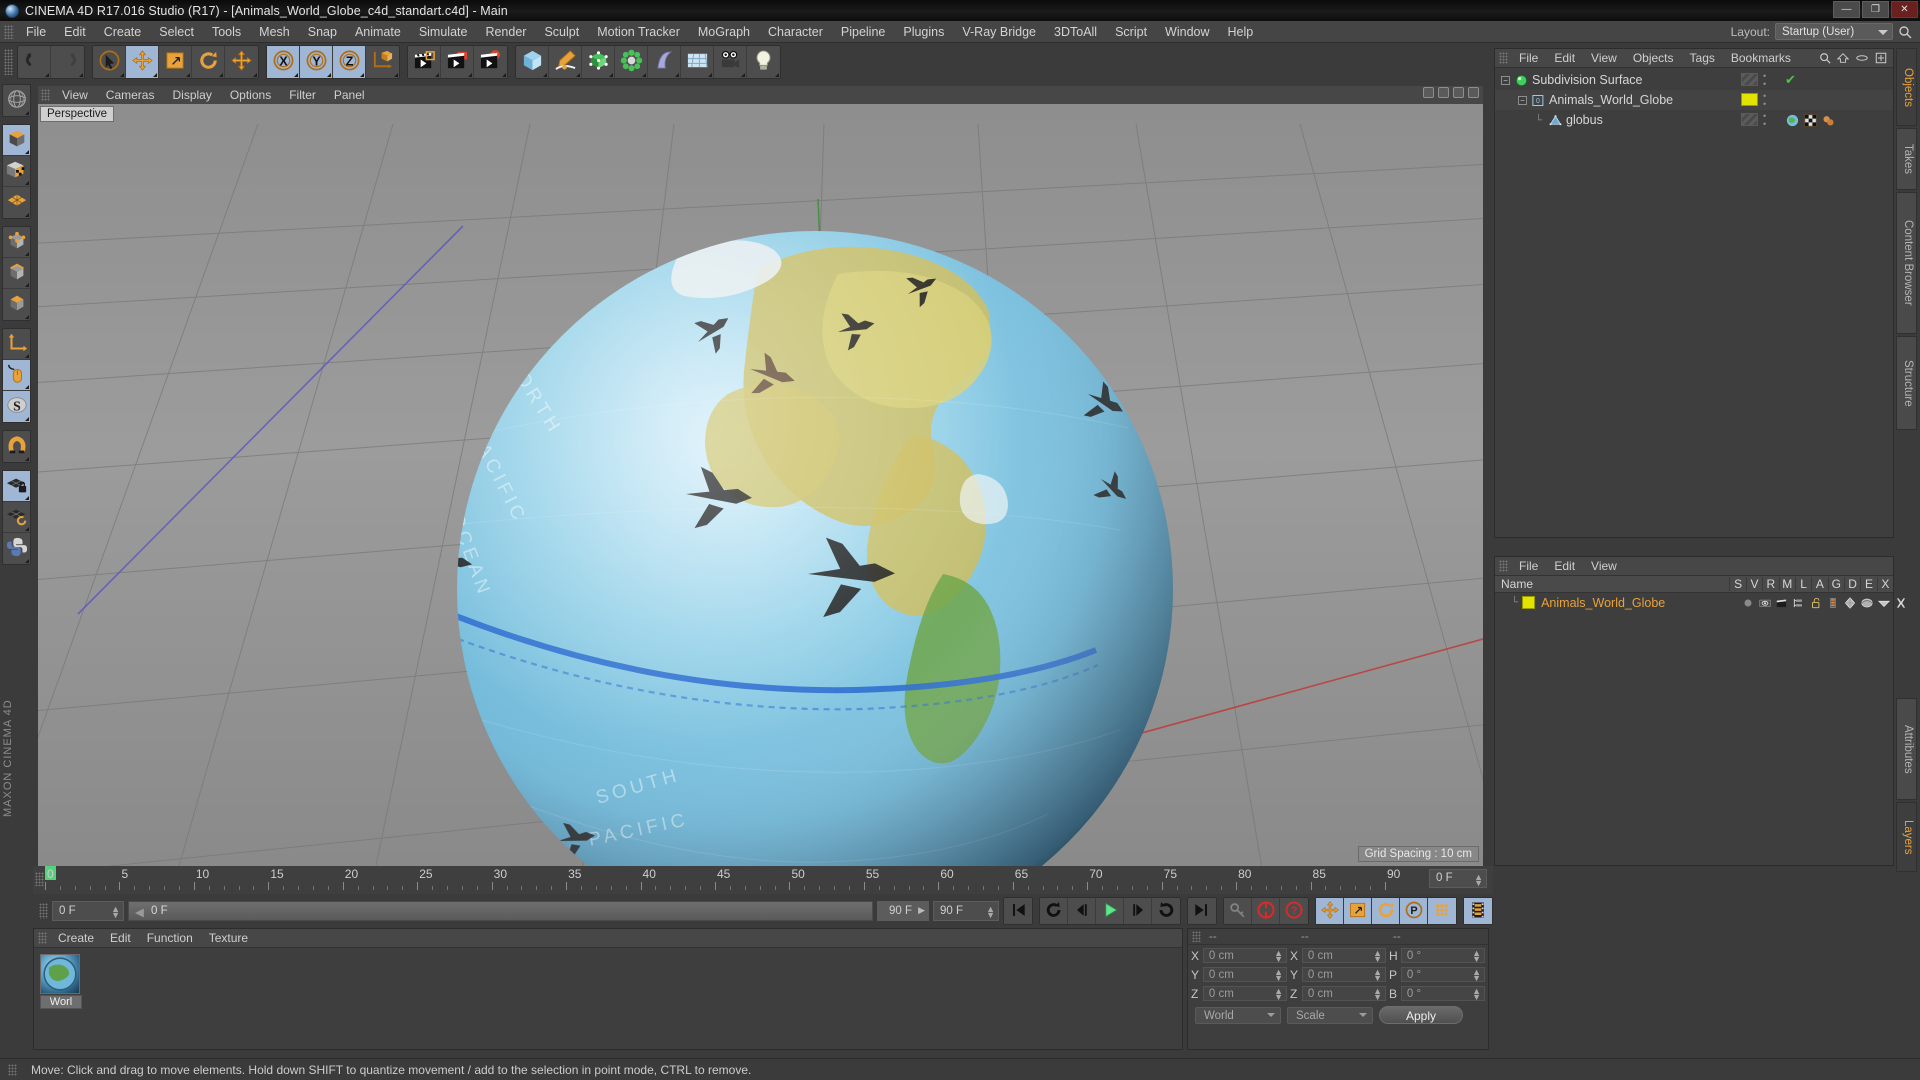  I want to click on go-to-end-button, so click(1202, 911).